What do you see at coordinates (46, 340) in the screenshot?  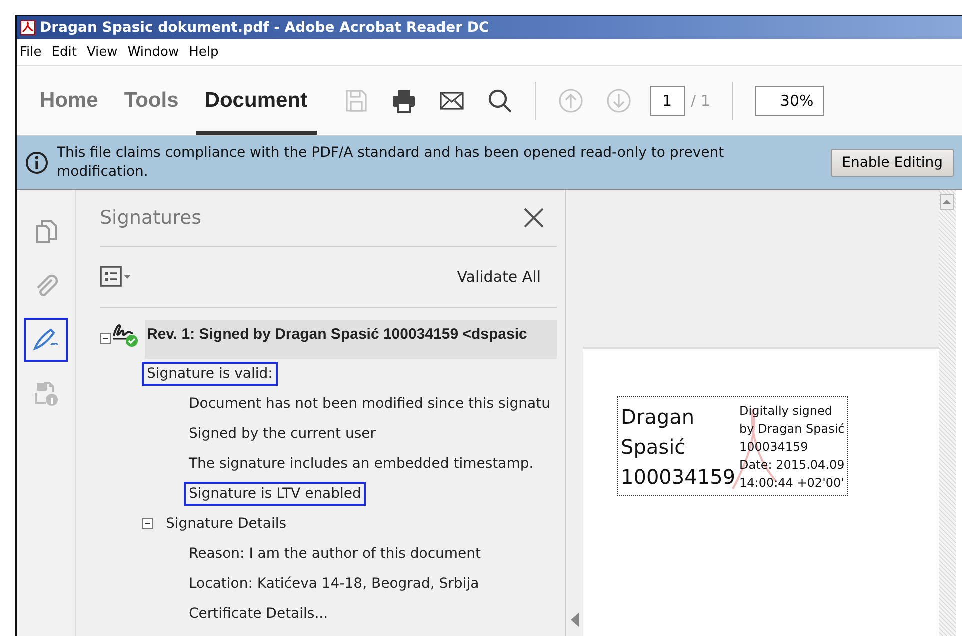 I see `signature-pen-icon` at bounding box center [46, 340].